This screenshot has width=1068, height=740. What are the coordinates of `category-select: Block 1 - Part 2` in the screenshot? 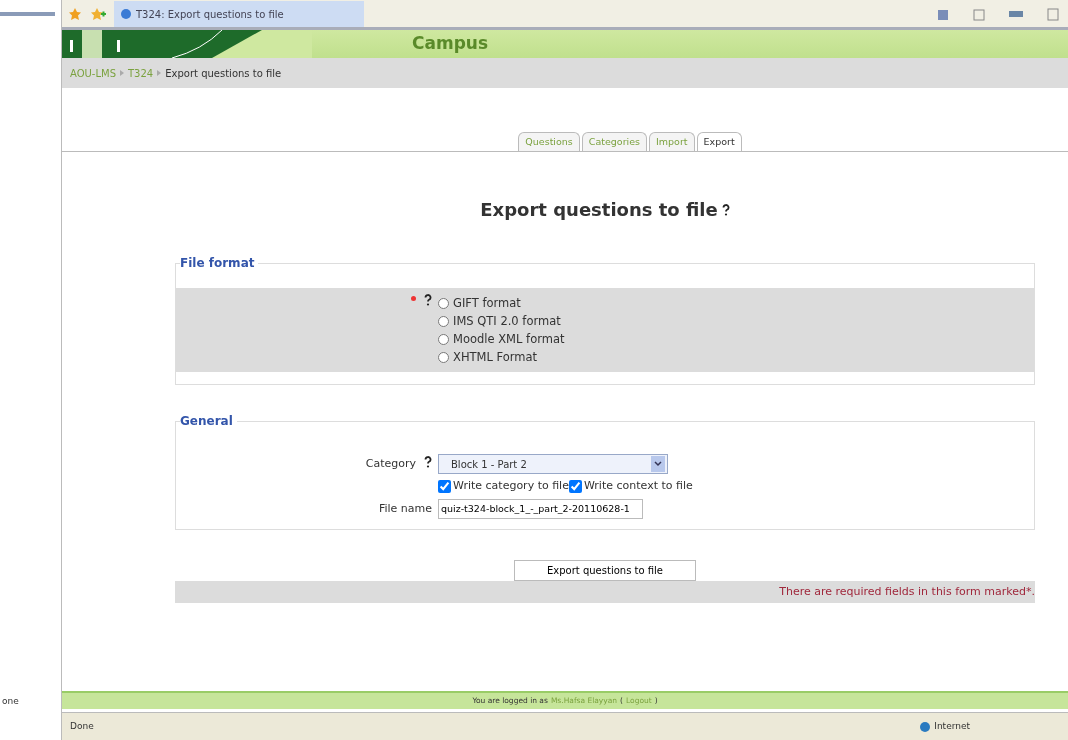 It's located at (553, 464).